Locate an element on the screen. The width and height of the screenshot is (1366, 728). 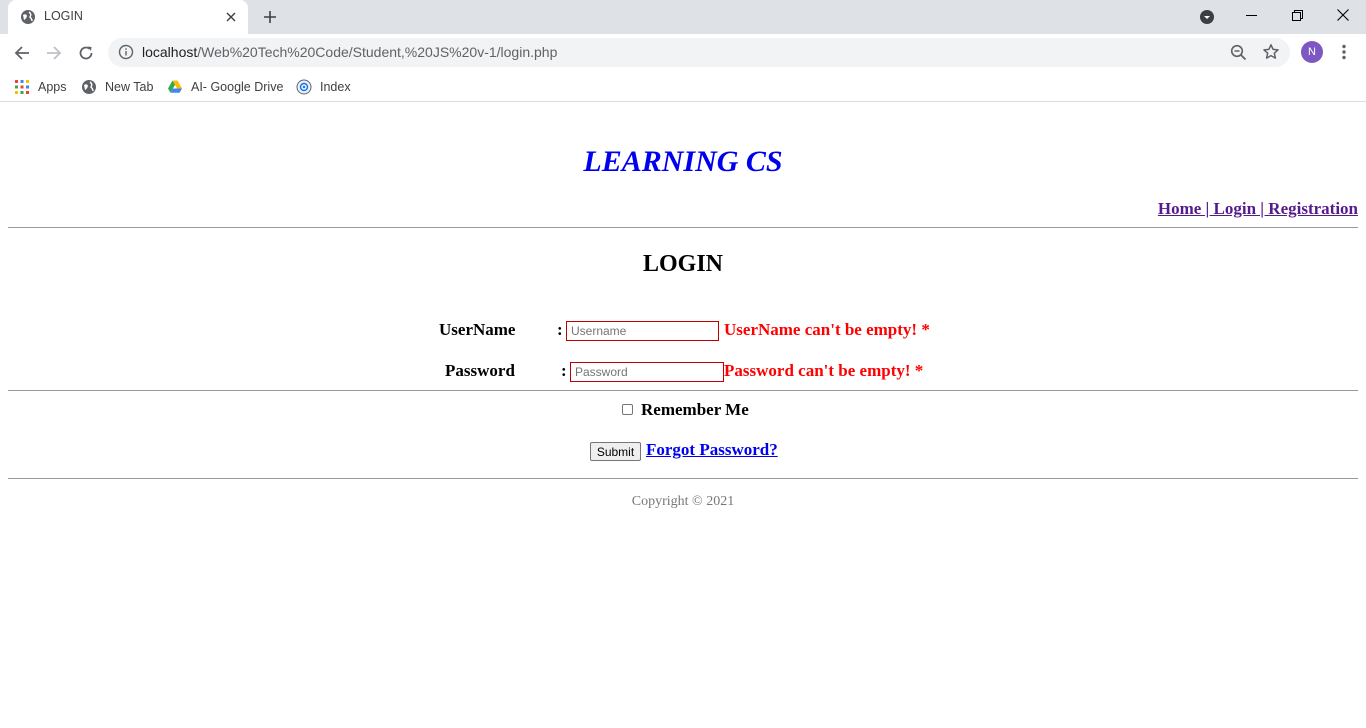
username-colon: : is located at coordinates (560, 329).